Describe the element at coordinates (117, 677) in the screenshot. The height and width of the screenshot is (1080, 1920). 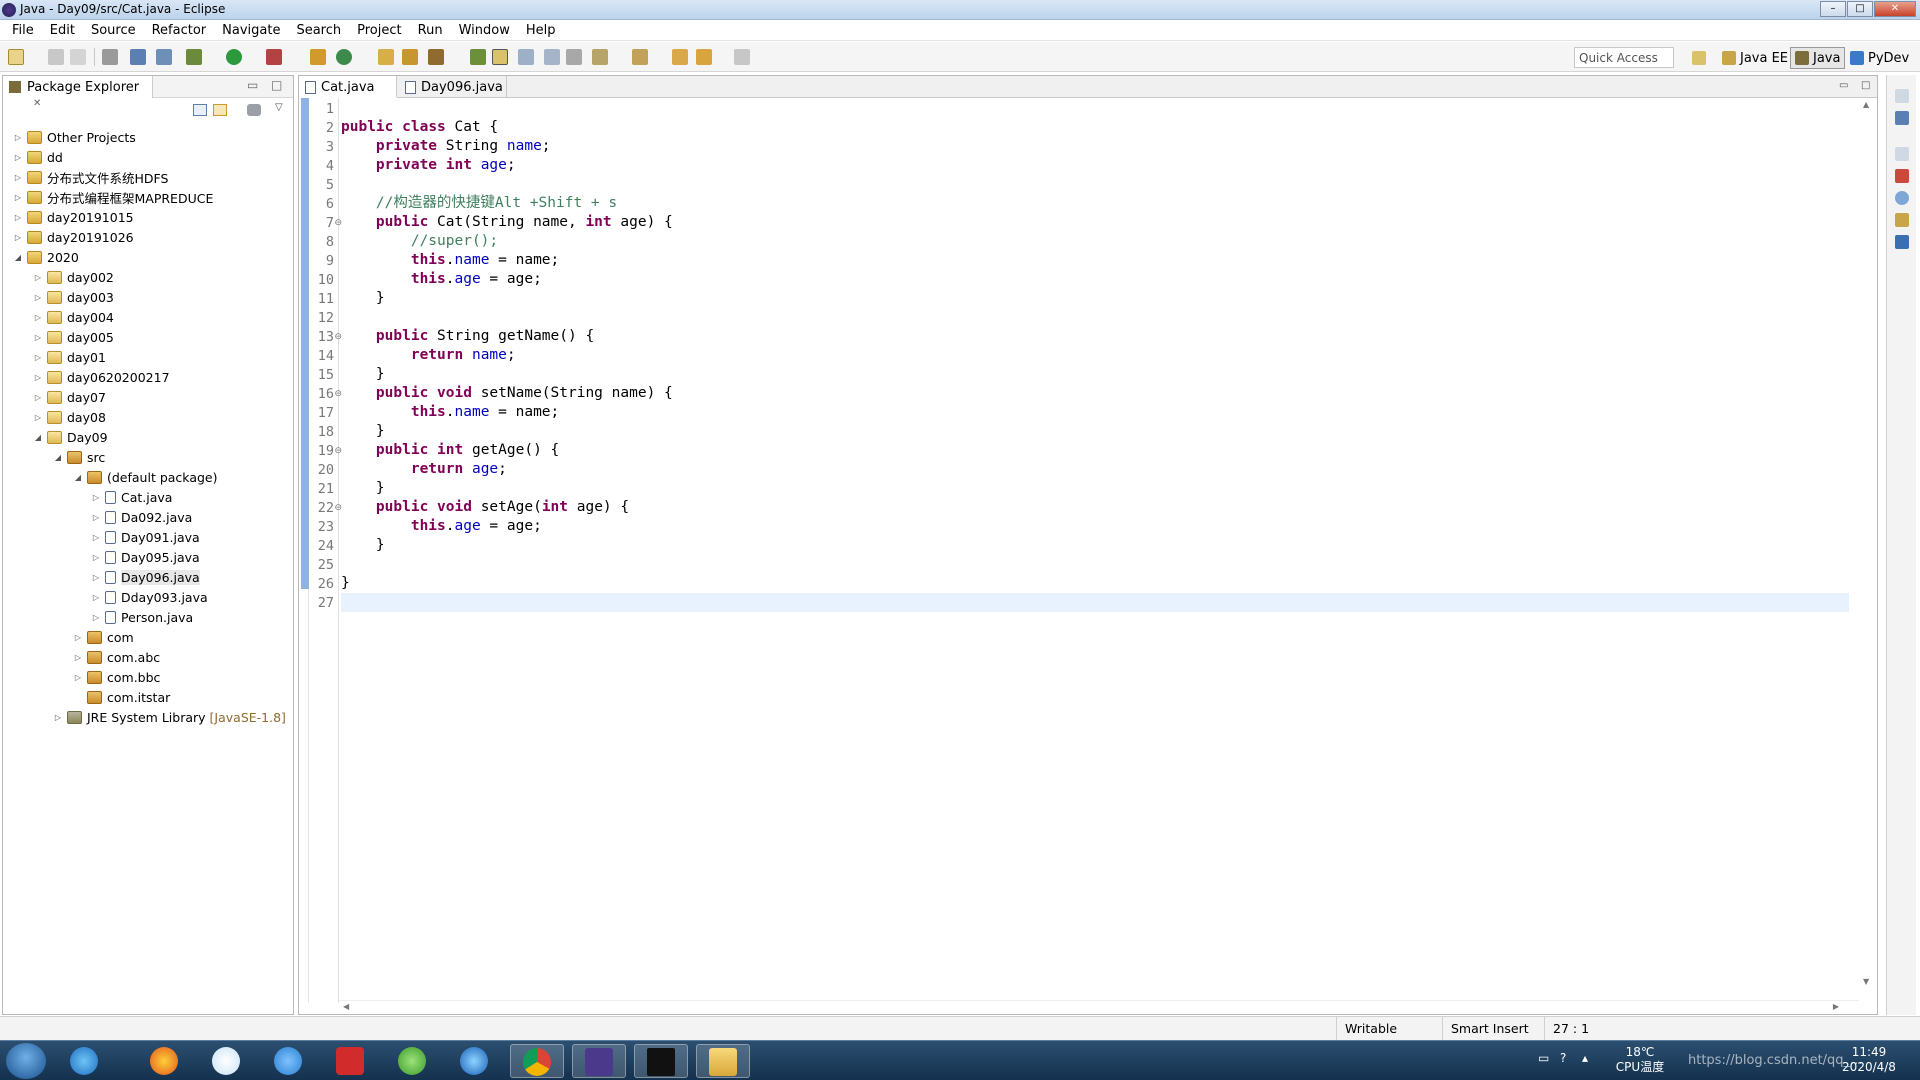
I see `tree-node-com-bbc: ▷ com.bbc` at that location.